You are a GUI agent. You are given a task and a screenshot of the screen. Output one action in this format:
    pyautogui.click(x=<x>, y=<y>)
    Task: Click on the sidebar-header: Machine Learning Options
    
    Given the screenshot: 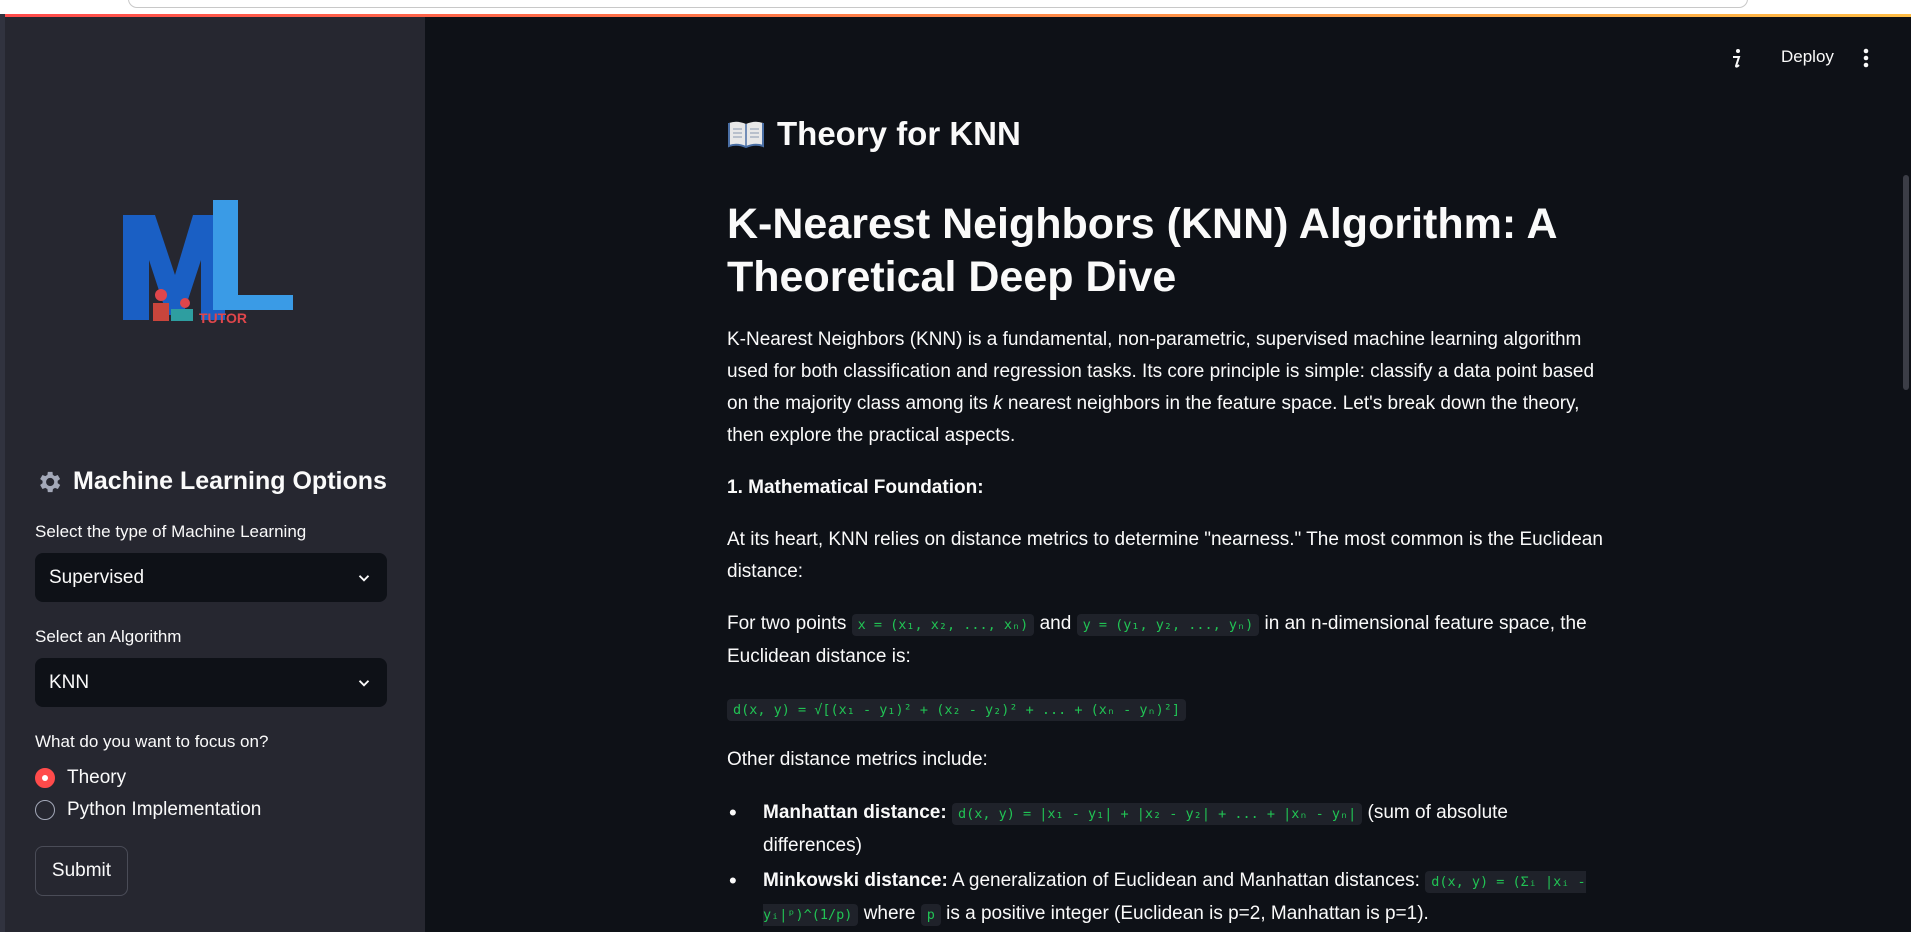 What is the action you would take?
    pyautogui.click(x=211, y=481)
    